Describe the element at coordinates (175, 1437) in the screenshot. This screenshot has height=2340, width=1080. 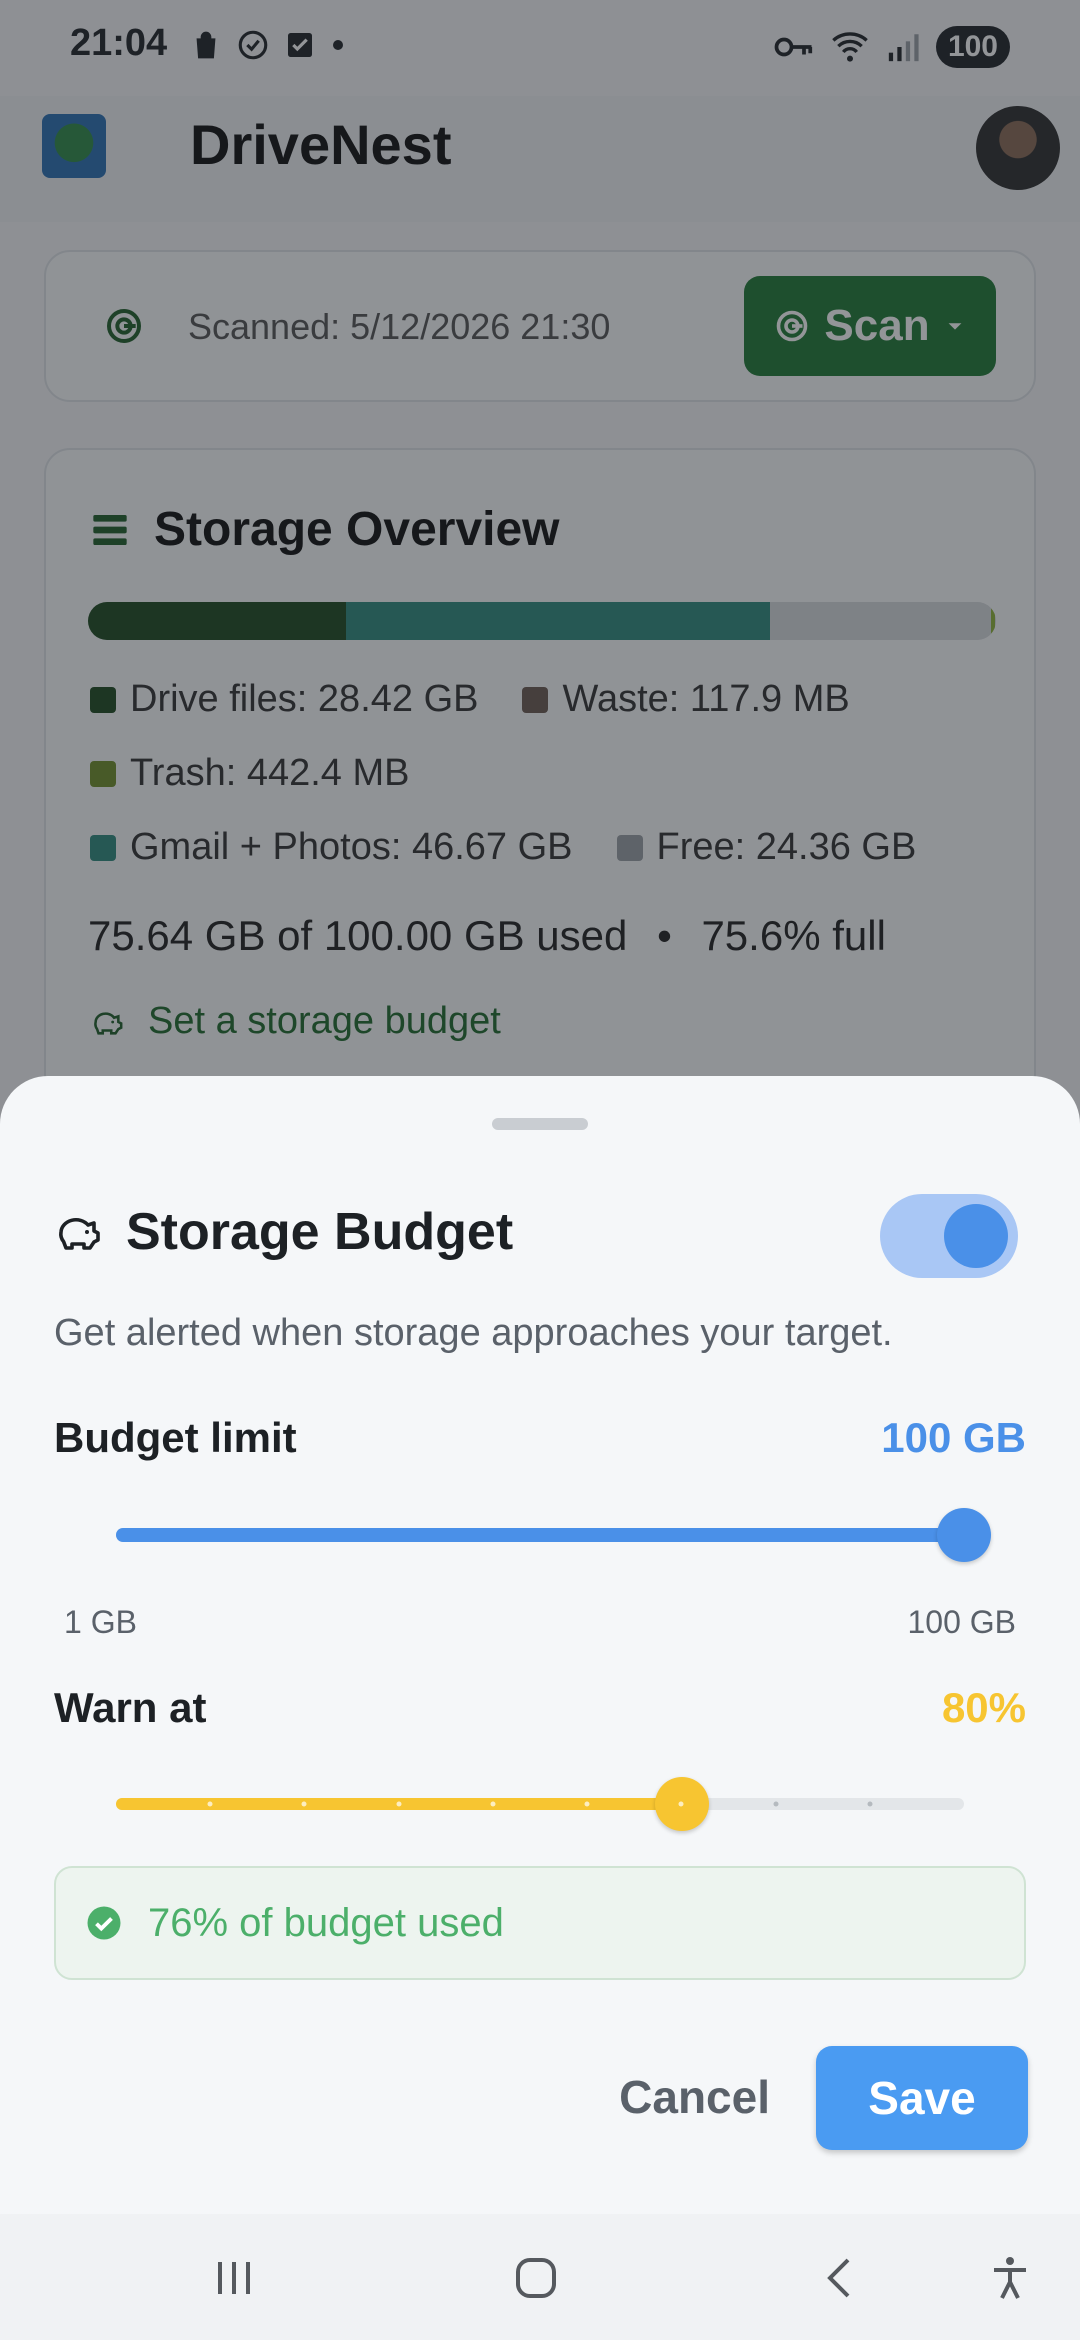
I see `budget-limit-label: Budget limit` at that location.